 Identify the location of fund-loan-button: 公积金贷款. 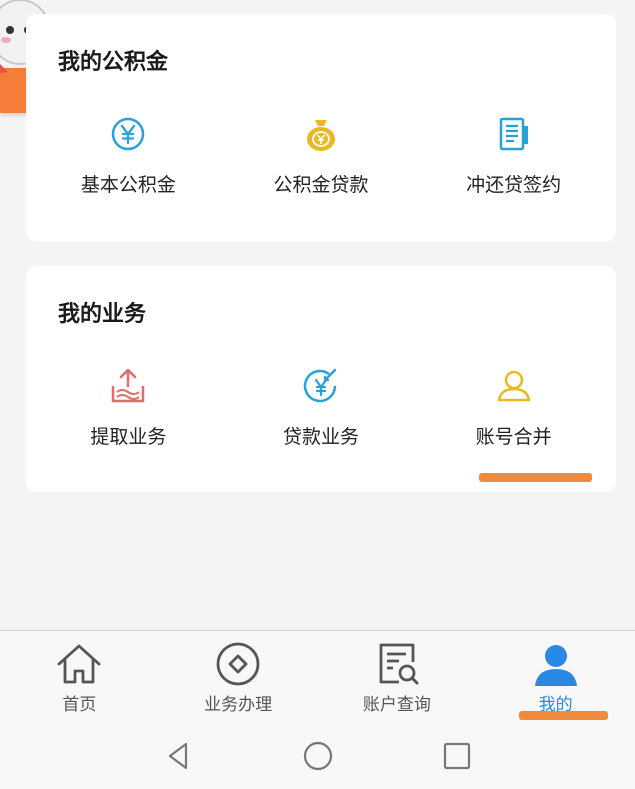
(321, 155).